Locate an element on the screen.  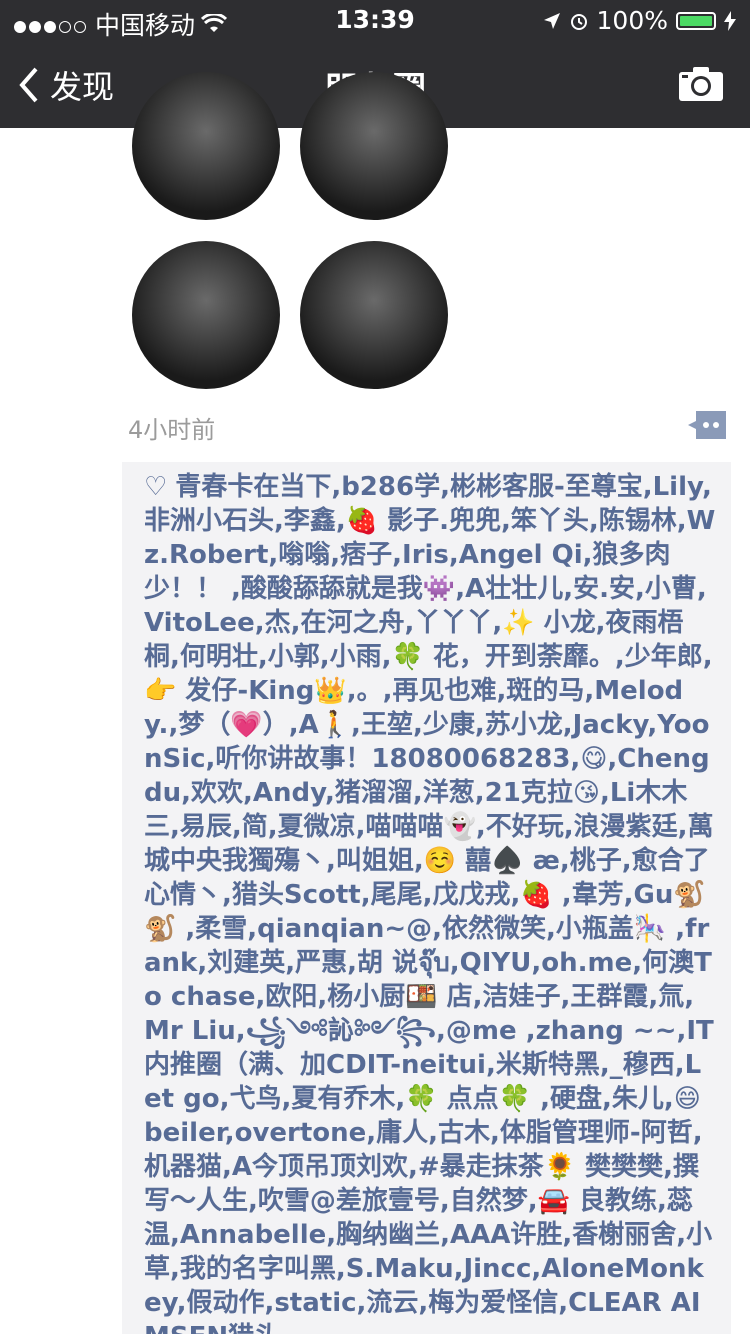
comment-icon is located at coordinates (707, 425).